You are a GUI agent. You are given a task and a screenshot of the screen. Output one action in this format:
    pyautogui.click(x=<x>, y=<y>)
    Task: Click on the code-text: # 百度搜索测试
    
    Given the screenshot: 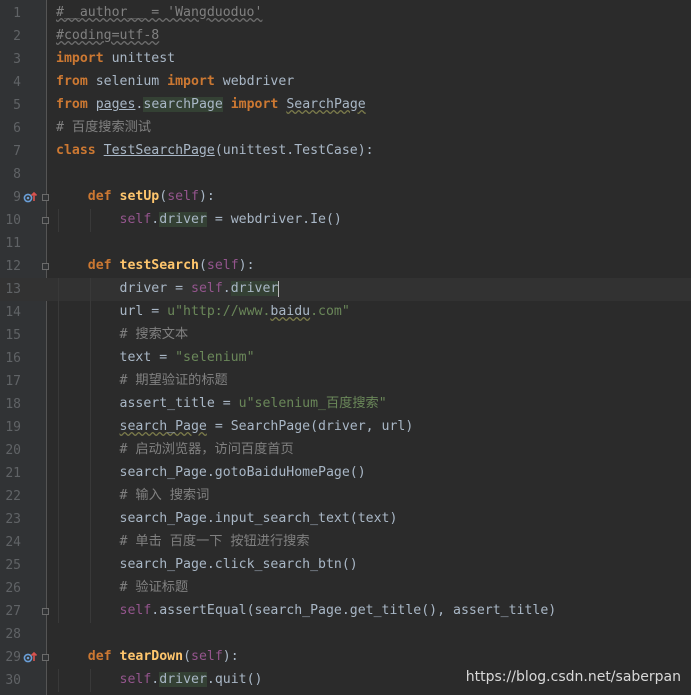 What is the action you would take?
    pyautogui.click(x=103, y=128)
    